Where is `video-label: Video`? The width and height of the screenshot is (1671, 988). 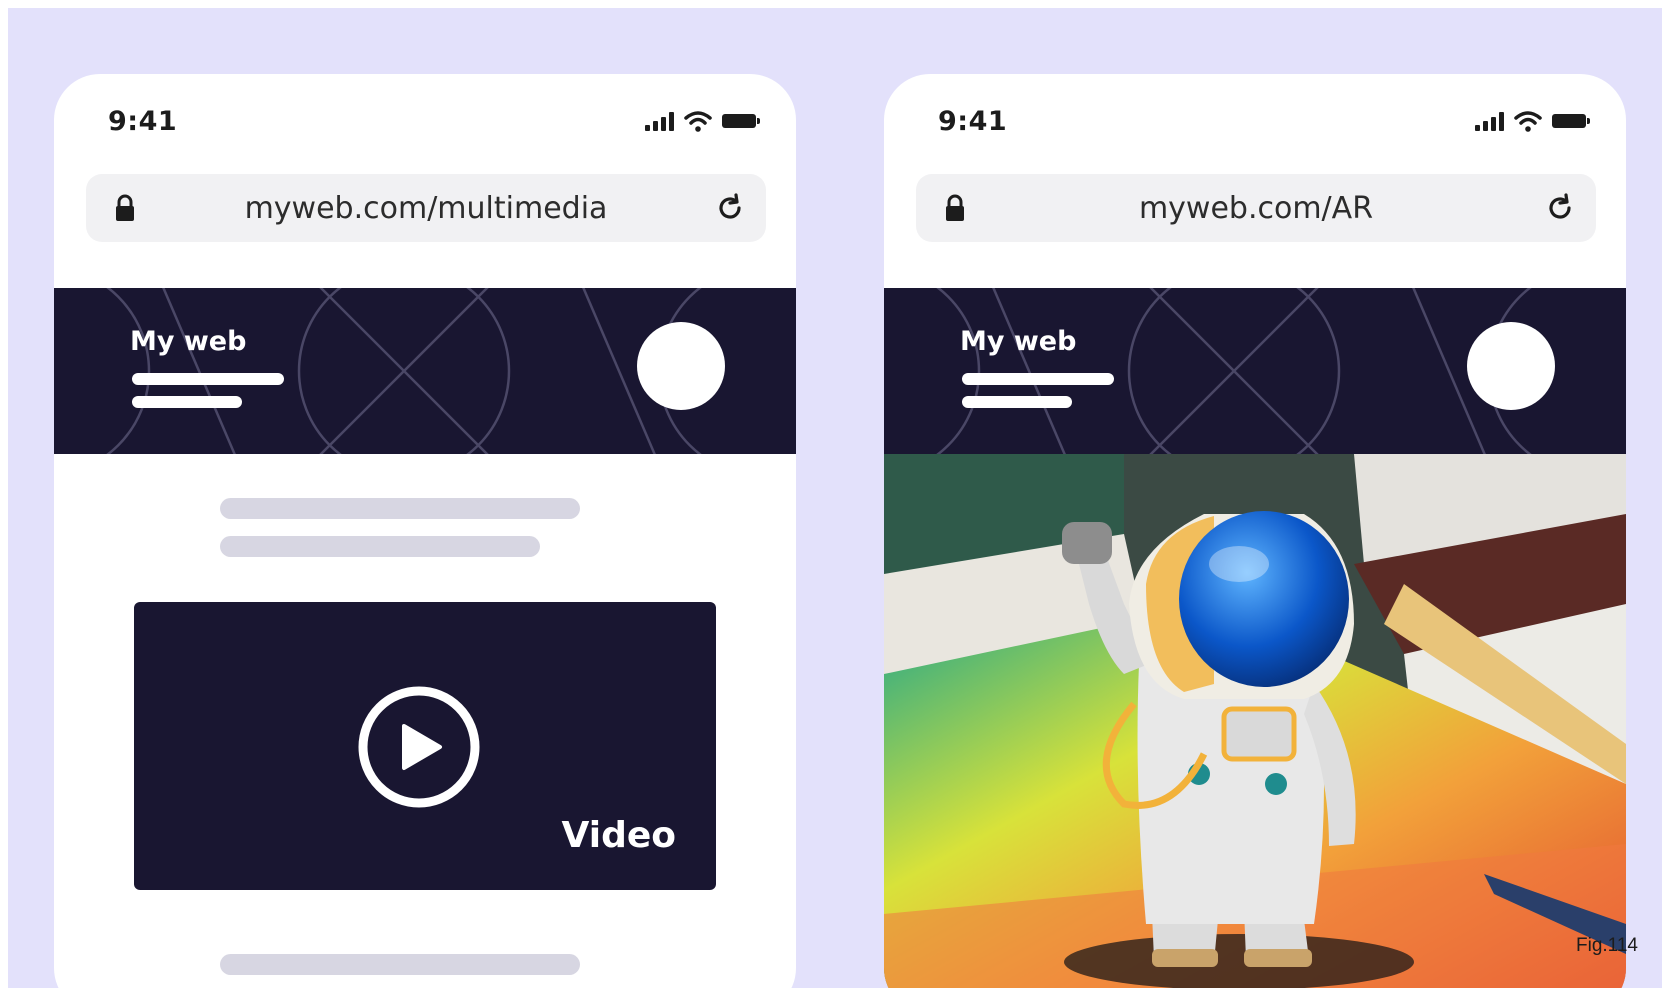
video-label: Video is located at coordinates (619, 835).